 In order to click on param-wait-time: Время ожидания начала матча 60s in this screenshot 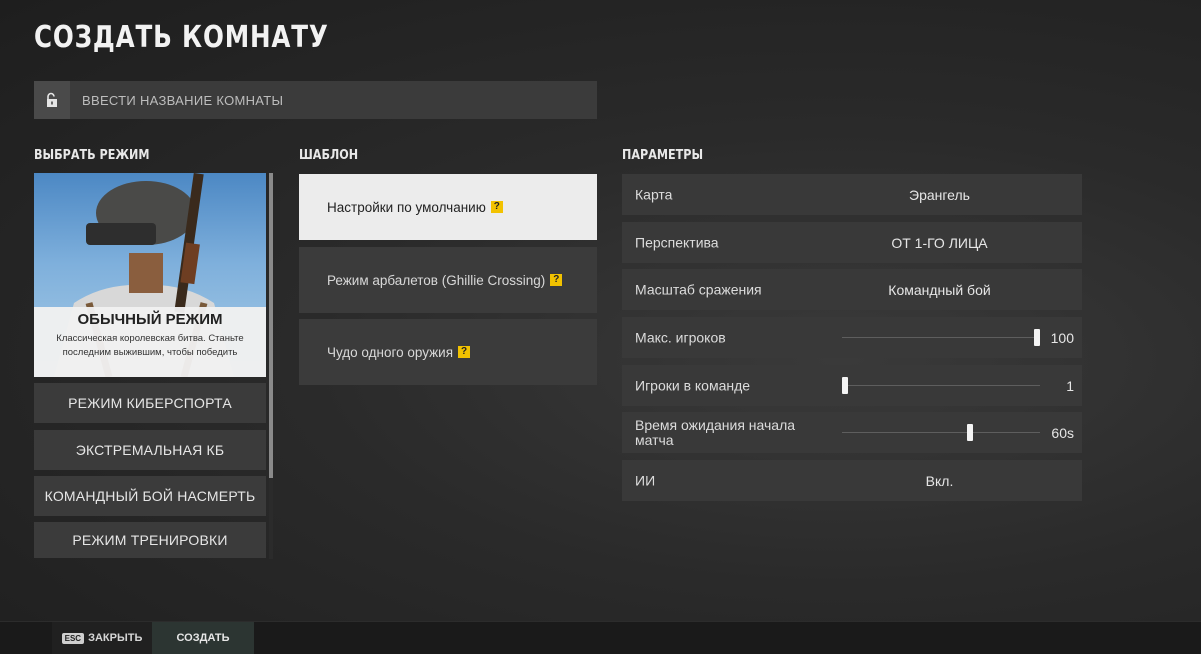, I will do `click(852, 432)`.